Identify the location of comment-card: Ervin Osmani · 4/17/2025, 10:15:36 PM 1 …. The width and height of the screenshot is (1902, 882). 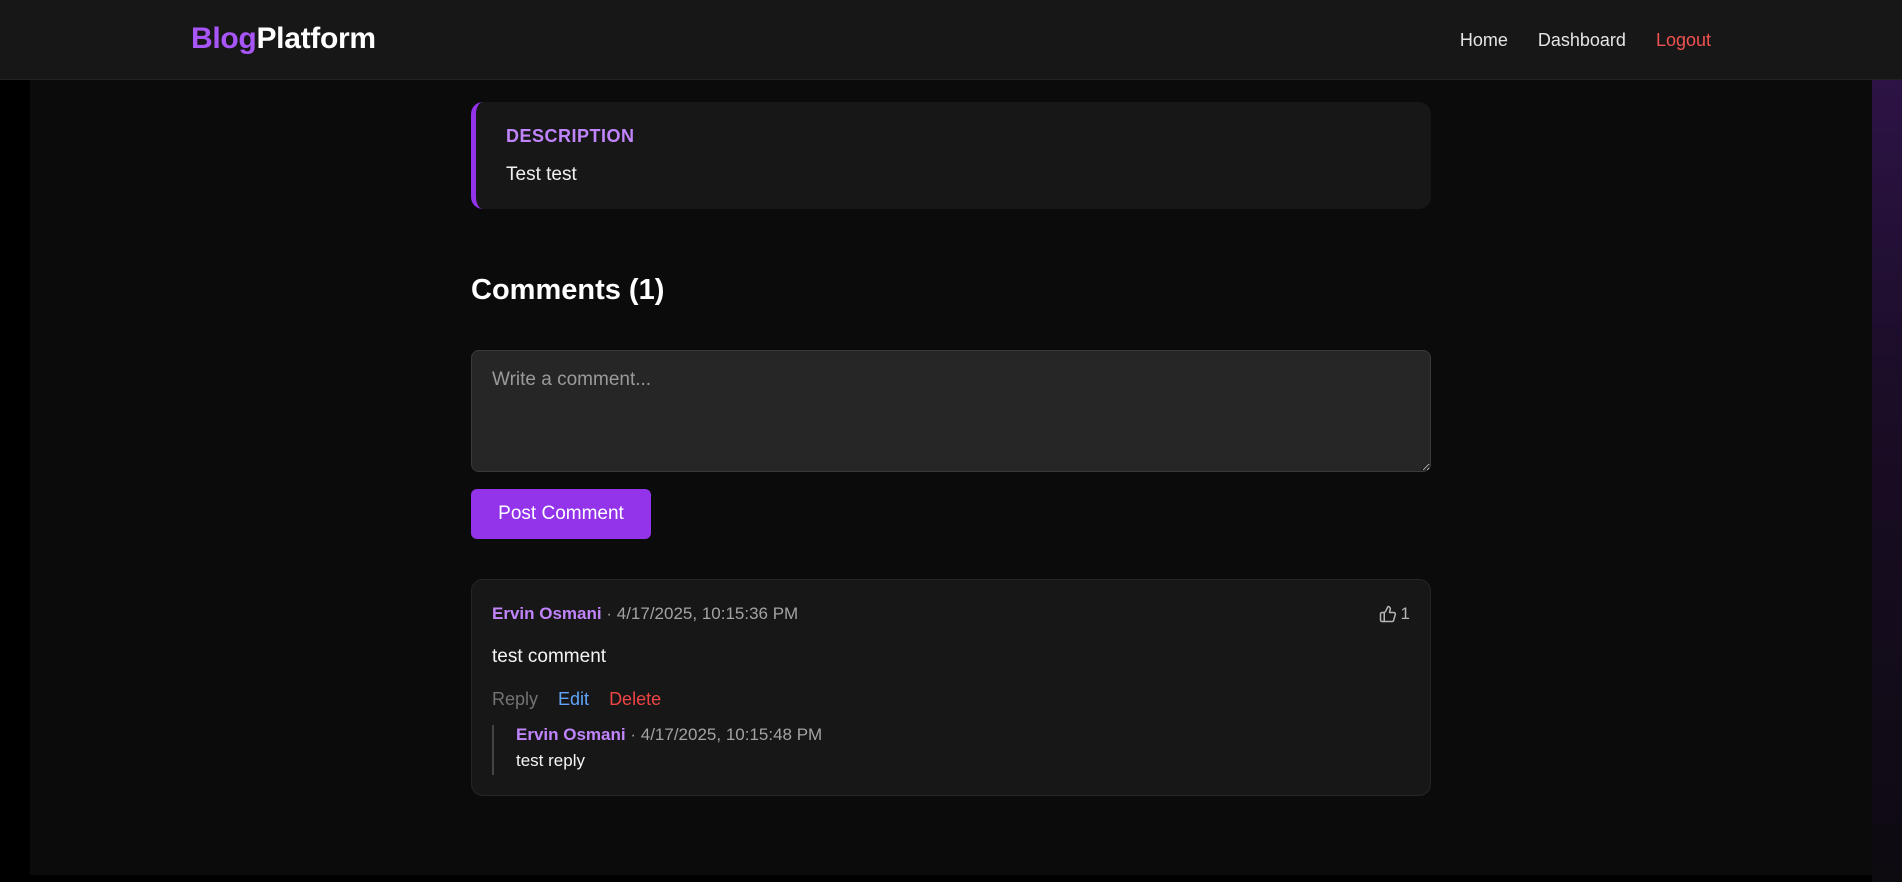
(951, 687).